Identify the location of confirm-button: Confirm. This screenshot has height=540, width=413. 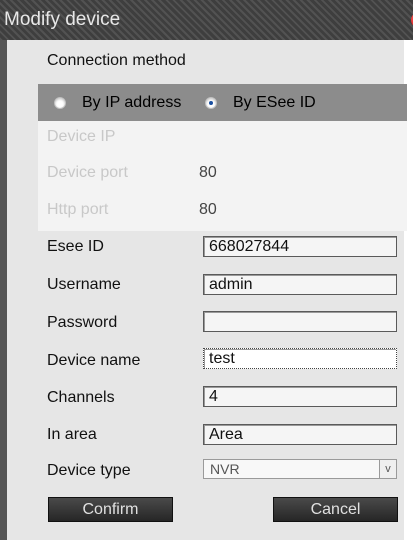
(110, 509).